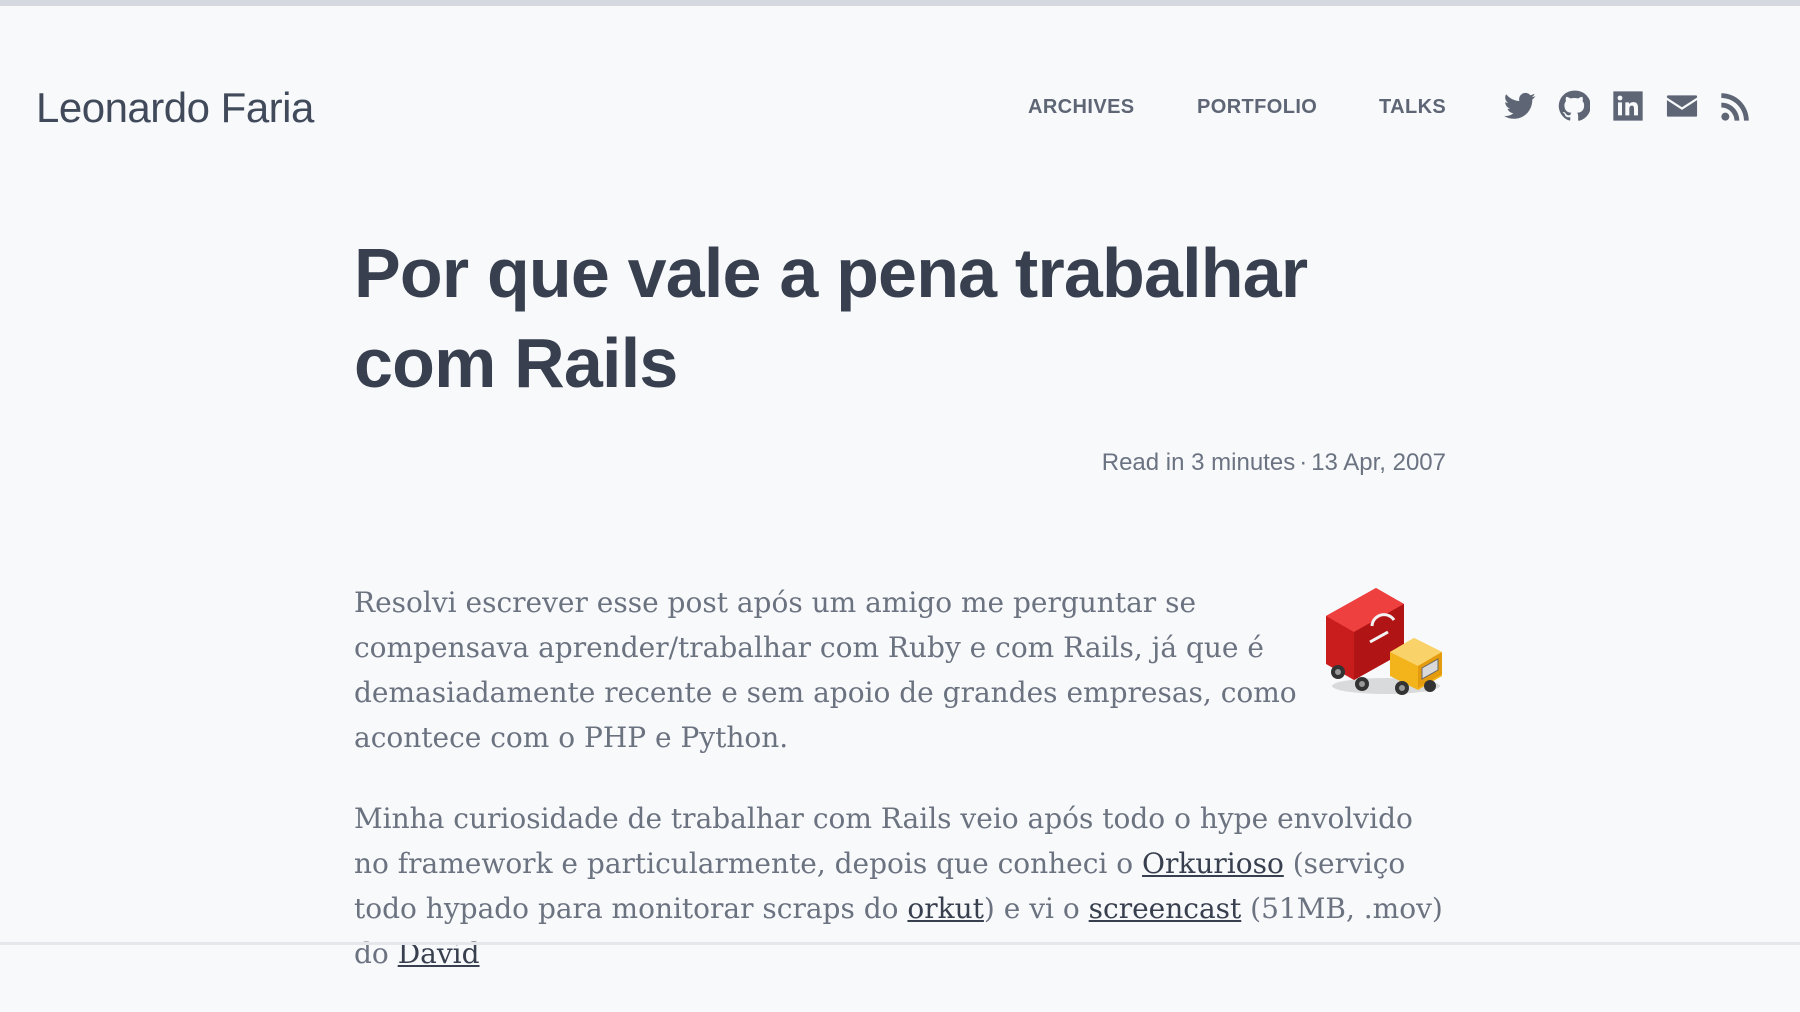 This screenshot has height=1012, width=1800. What do you see at coordinates (1081, 107) in the screenshot?
I see `nav-archives: ARCHIVES` at bounding box center [1081, 107].